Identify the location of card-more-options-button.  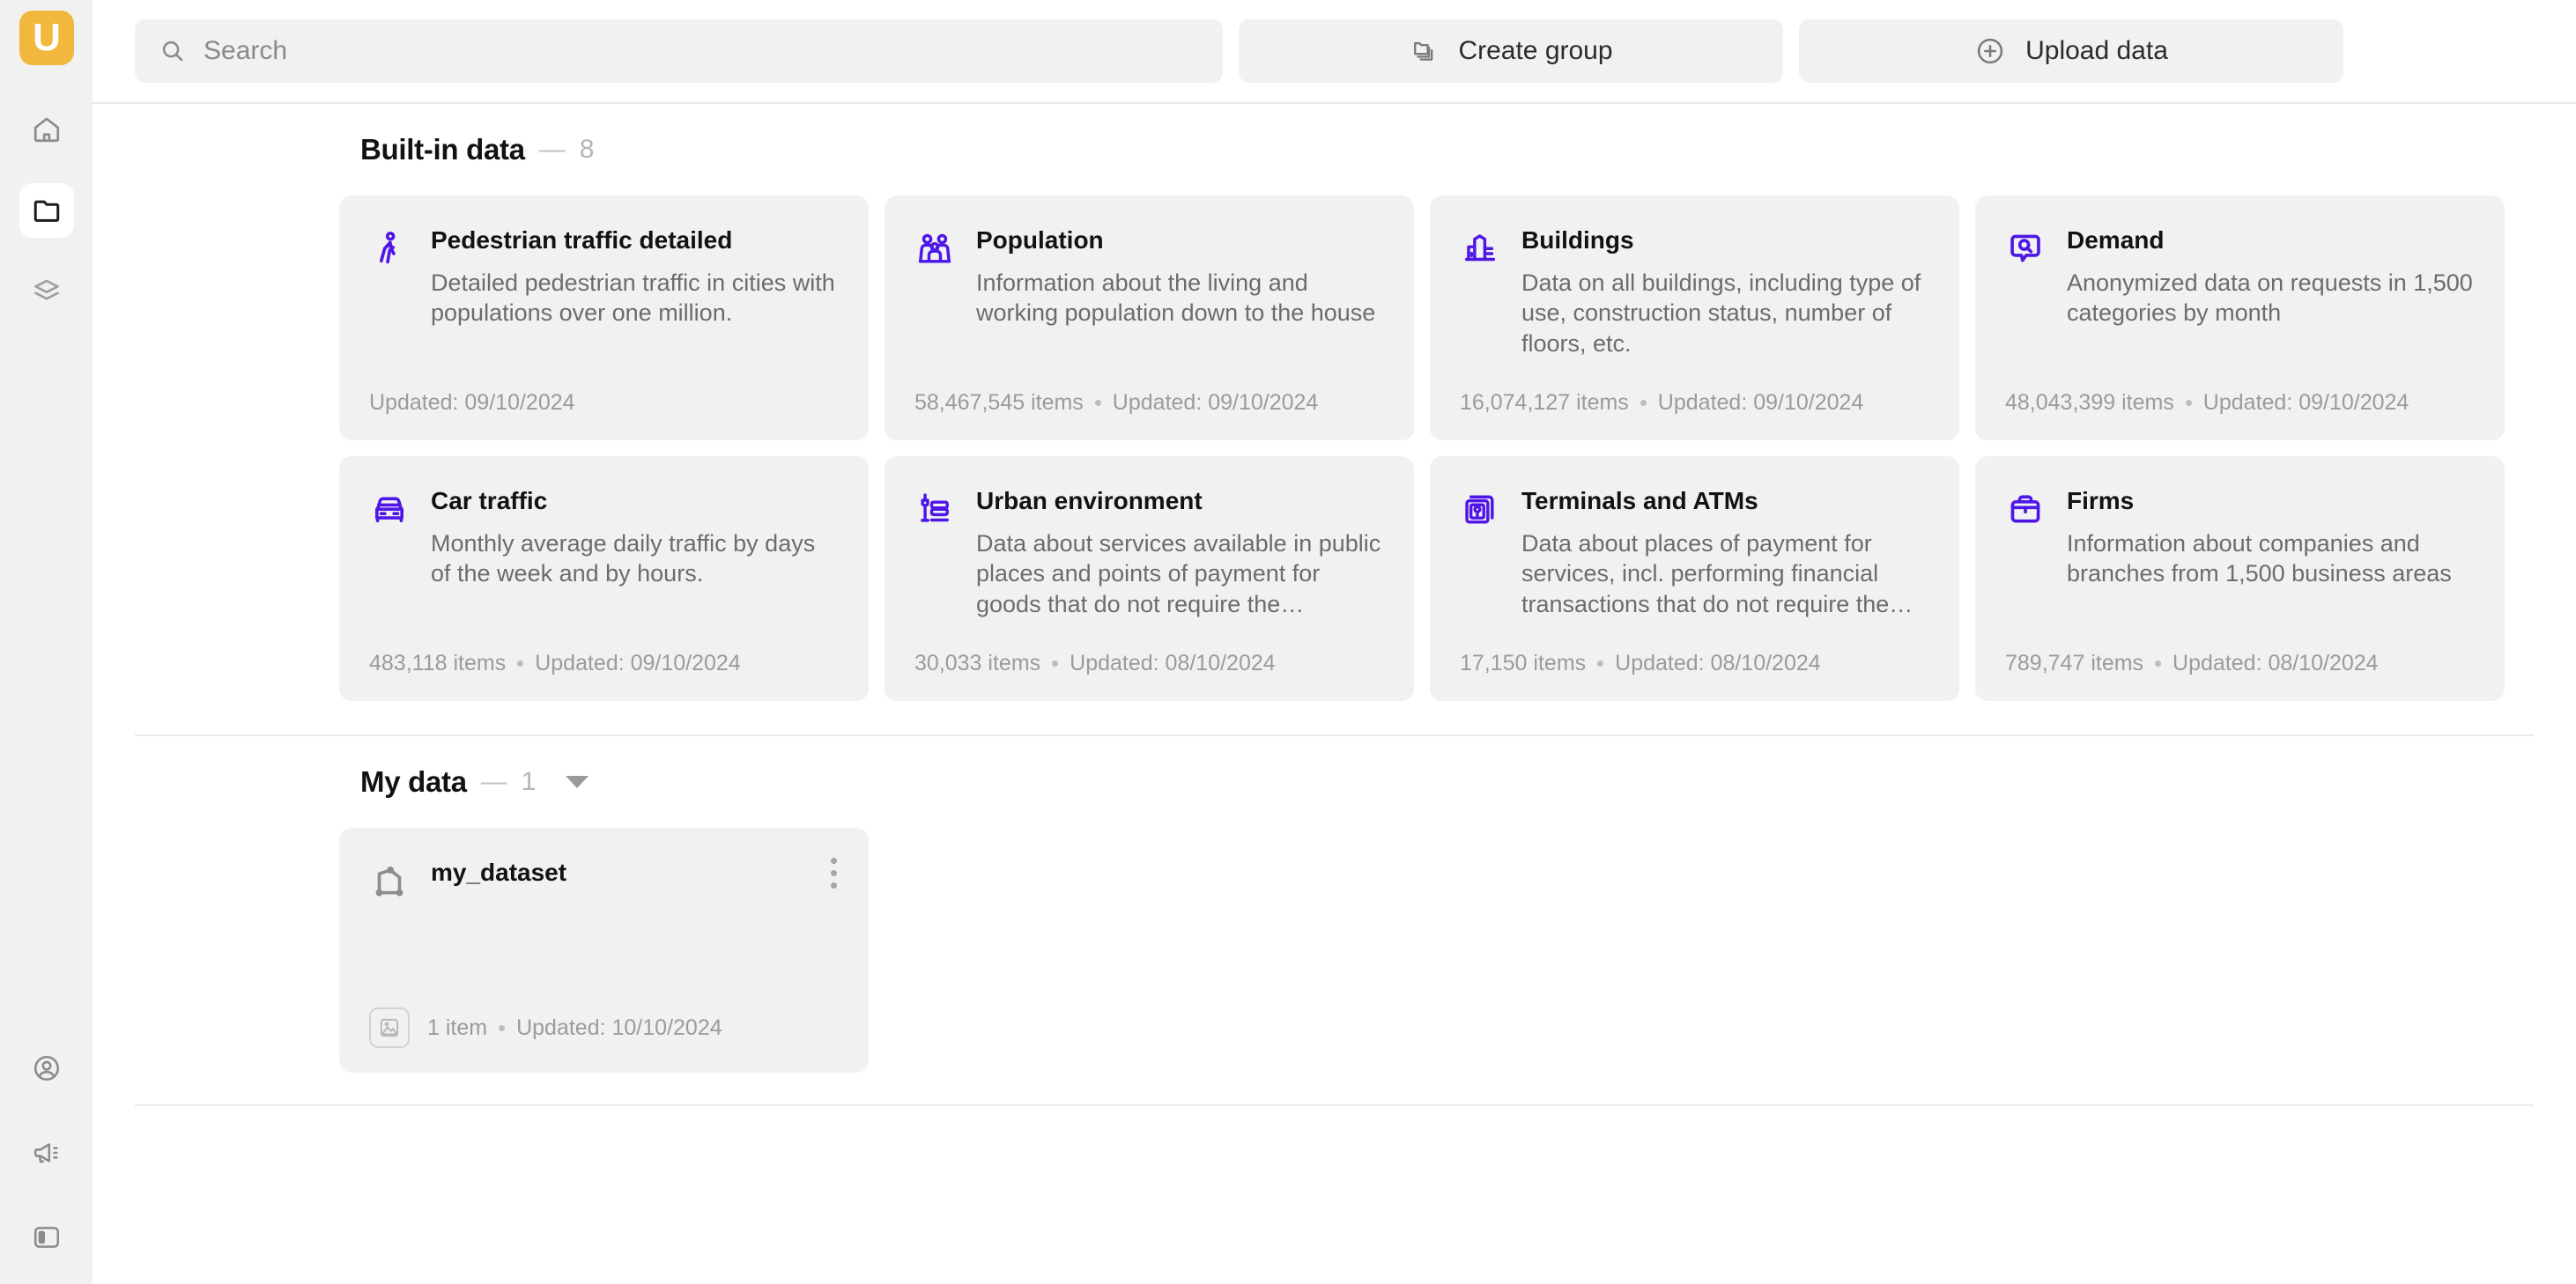
(834, 873).